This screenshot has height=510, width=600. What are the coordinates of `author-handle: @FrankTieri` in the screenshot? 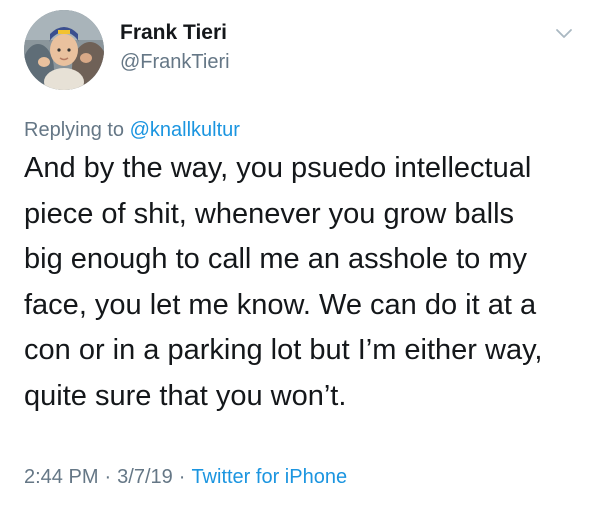 It's located at (175, 62).